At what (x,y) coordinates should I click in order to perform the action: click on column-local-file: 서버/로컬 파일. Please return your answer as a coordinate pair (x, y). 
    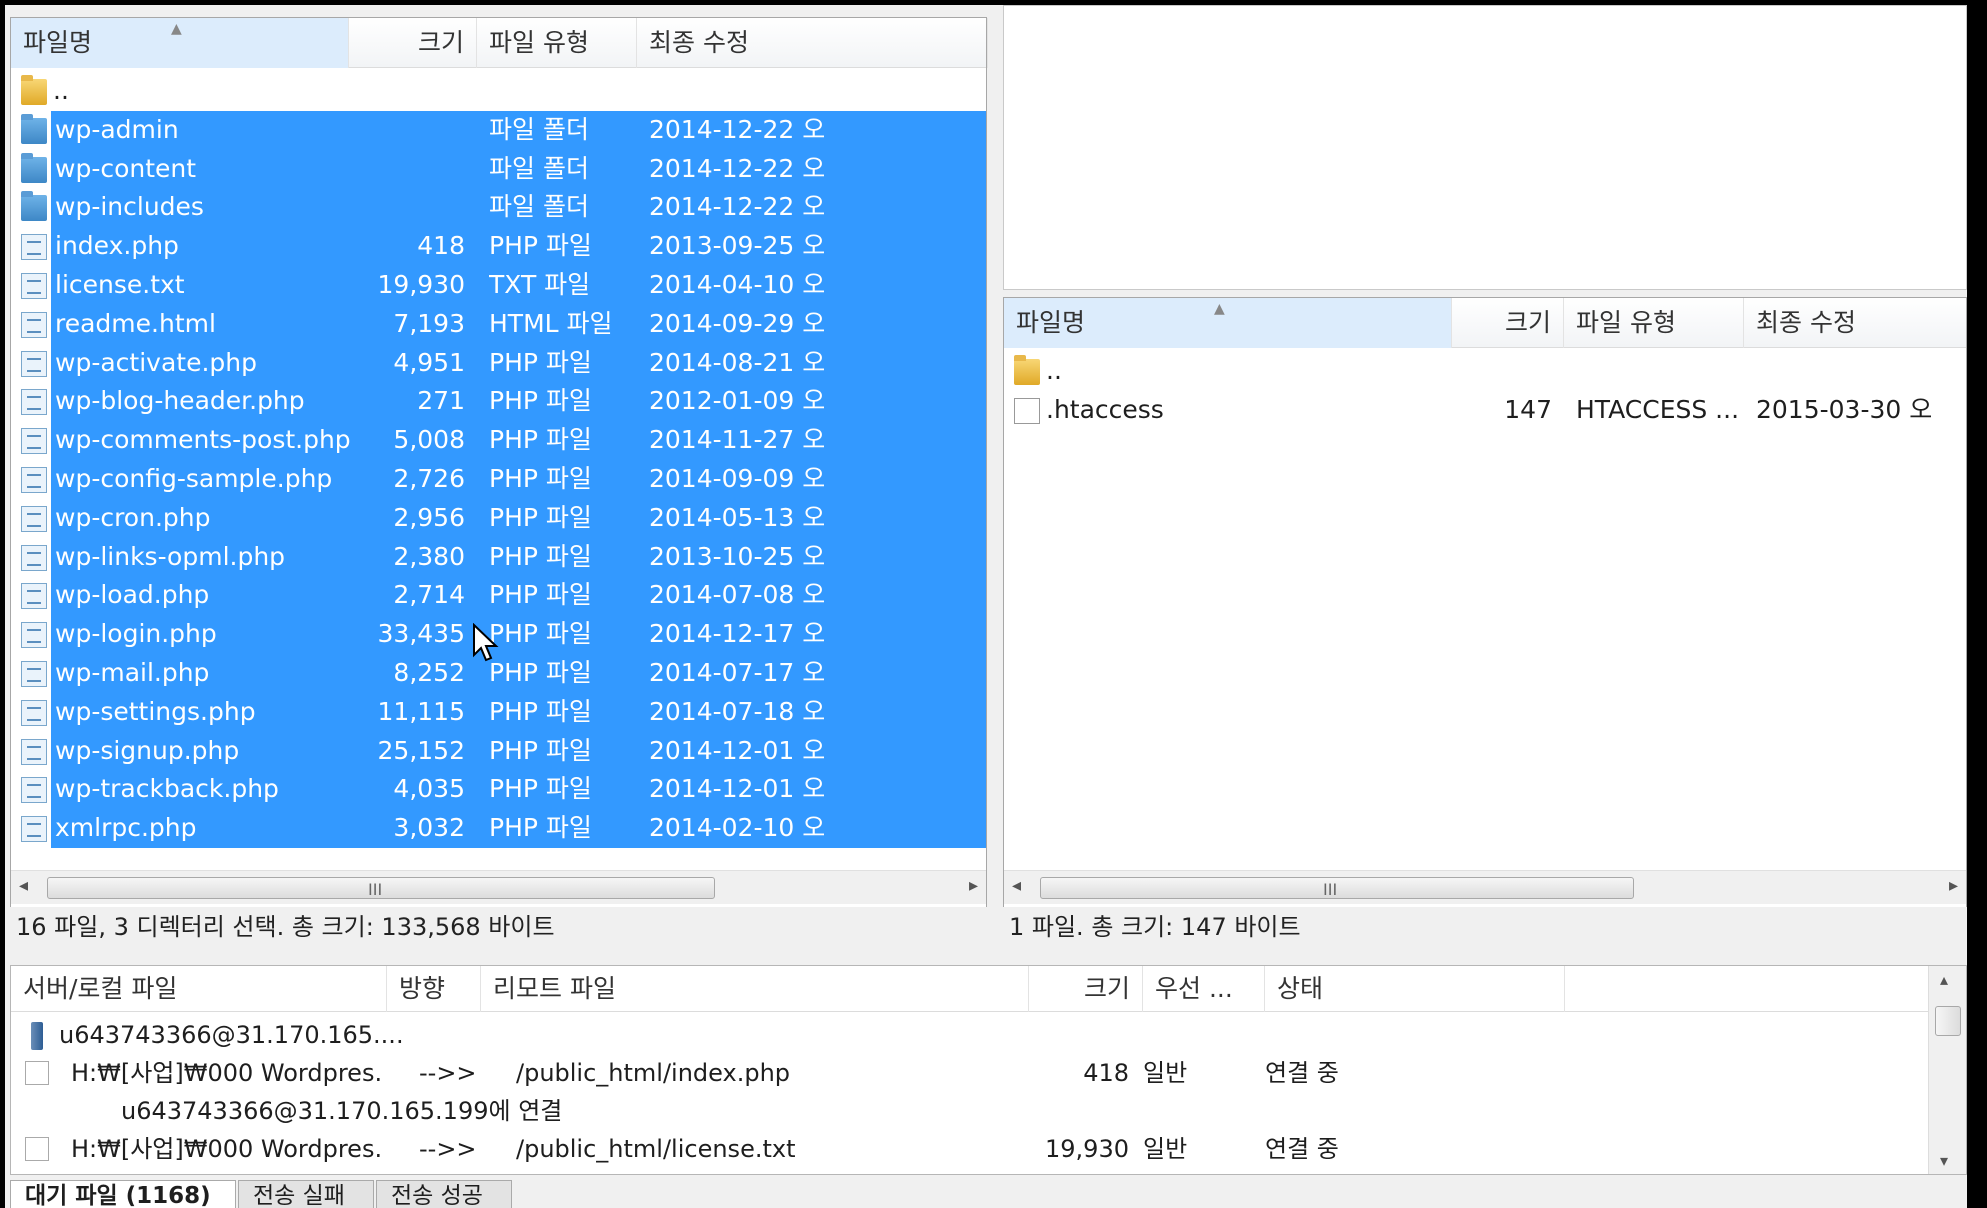
    Looking at the image, I should click on (199, 989).